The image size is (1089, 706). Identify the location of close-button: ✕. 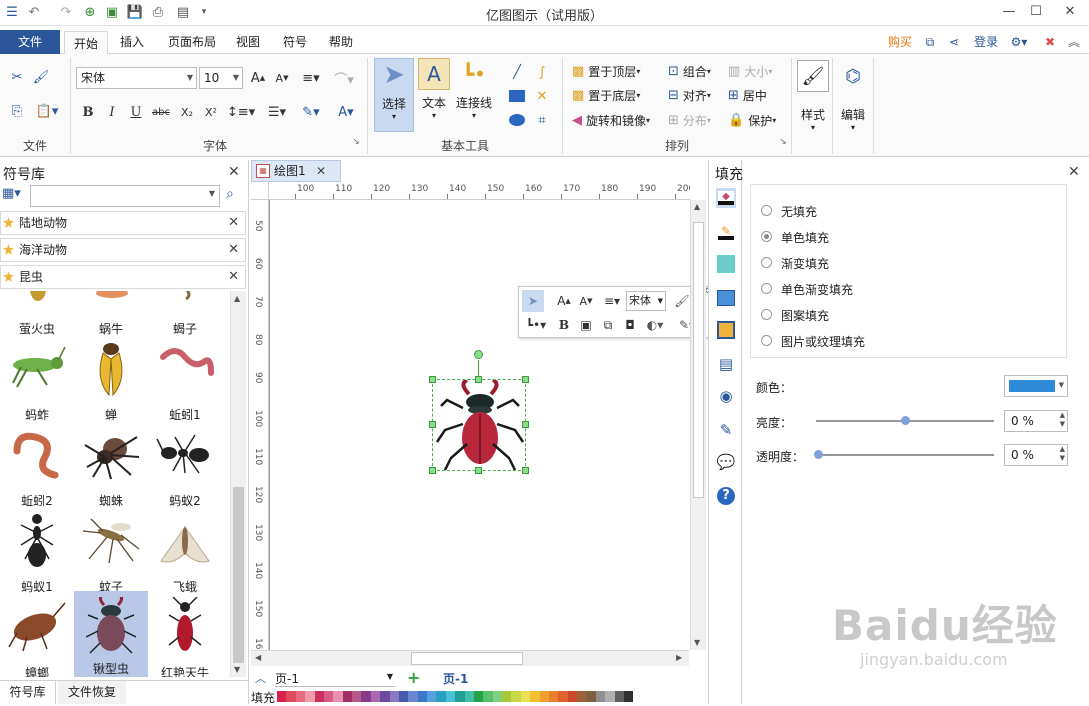
(1070, 12).